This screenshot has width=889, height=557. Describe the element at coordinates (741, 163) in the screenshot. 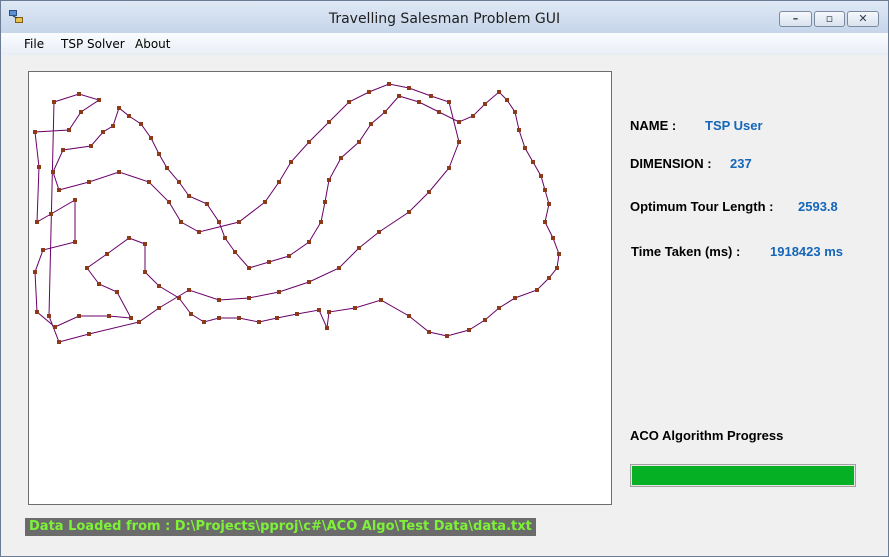

I see `dimension-value: 237` at that location.